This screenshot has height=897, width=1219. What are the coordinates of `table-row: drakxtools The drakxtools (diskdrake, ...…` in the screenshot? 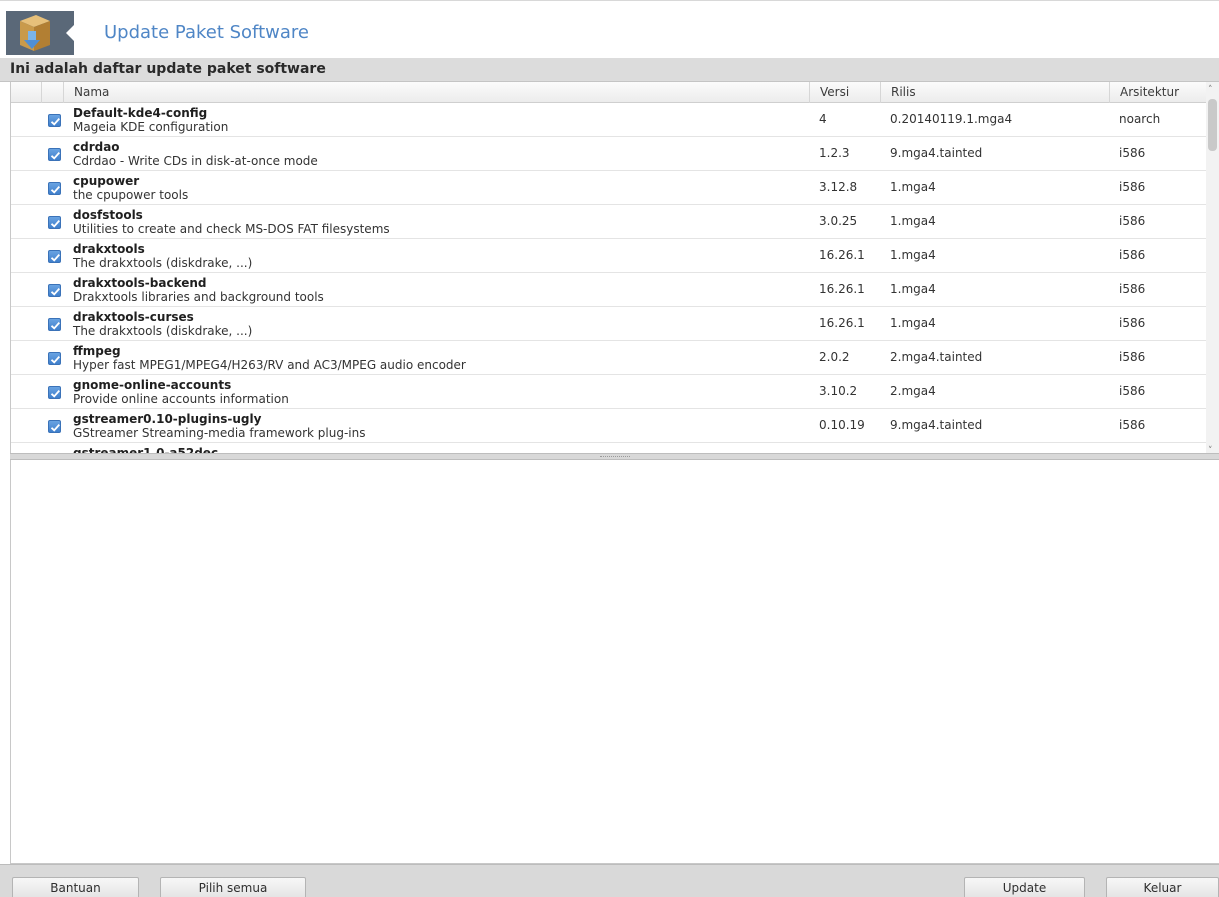 It's located at (610, 256).